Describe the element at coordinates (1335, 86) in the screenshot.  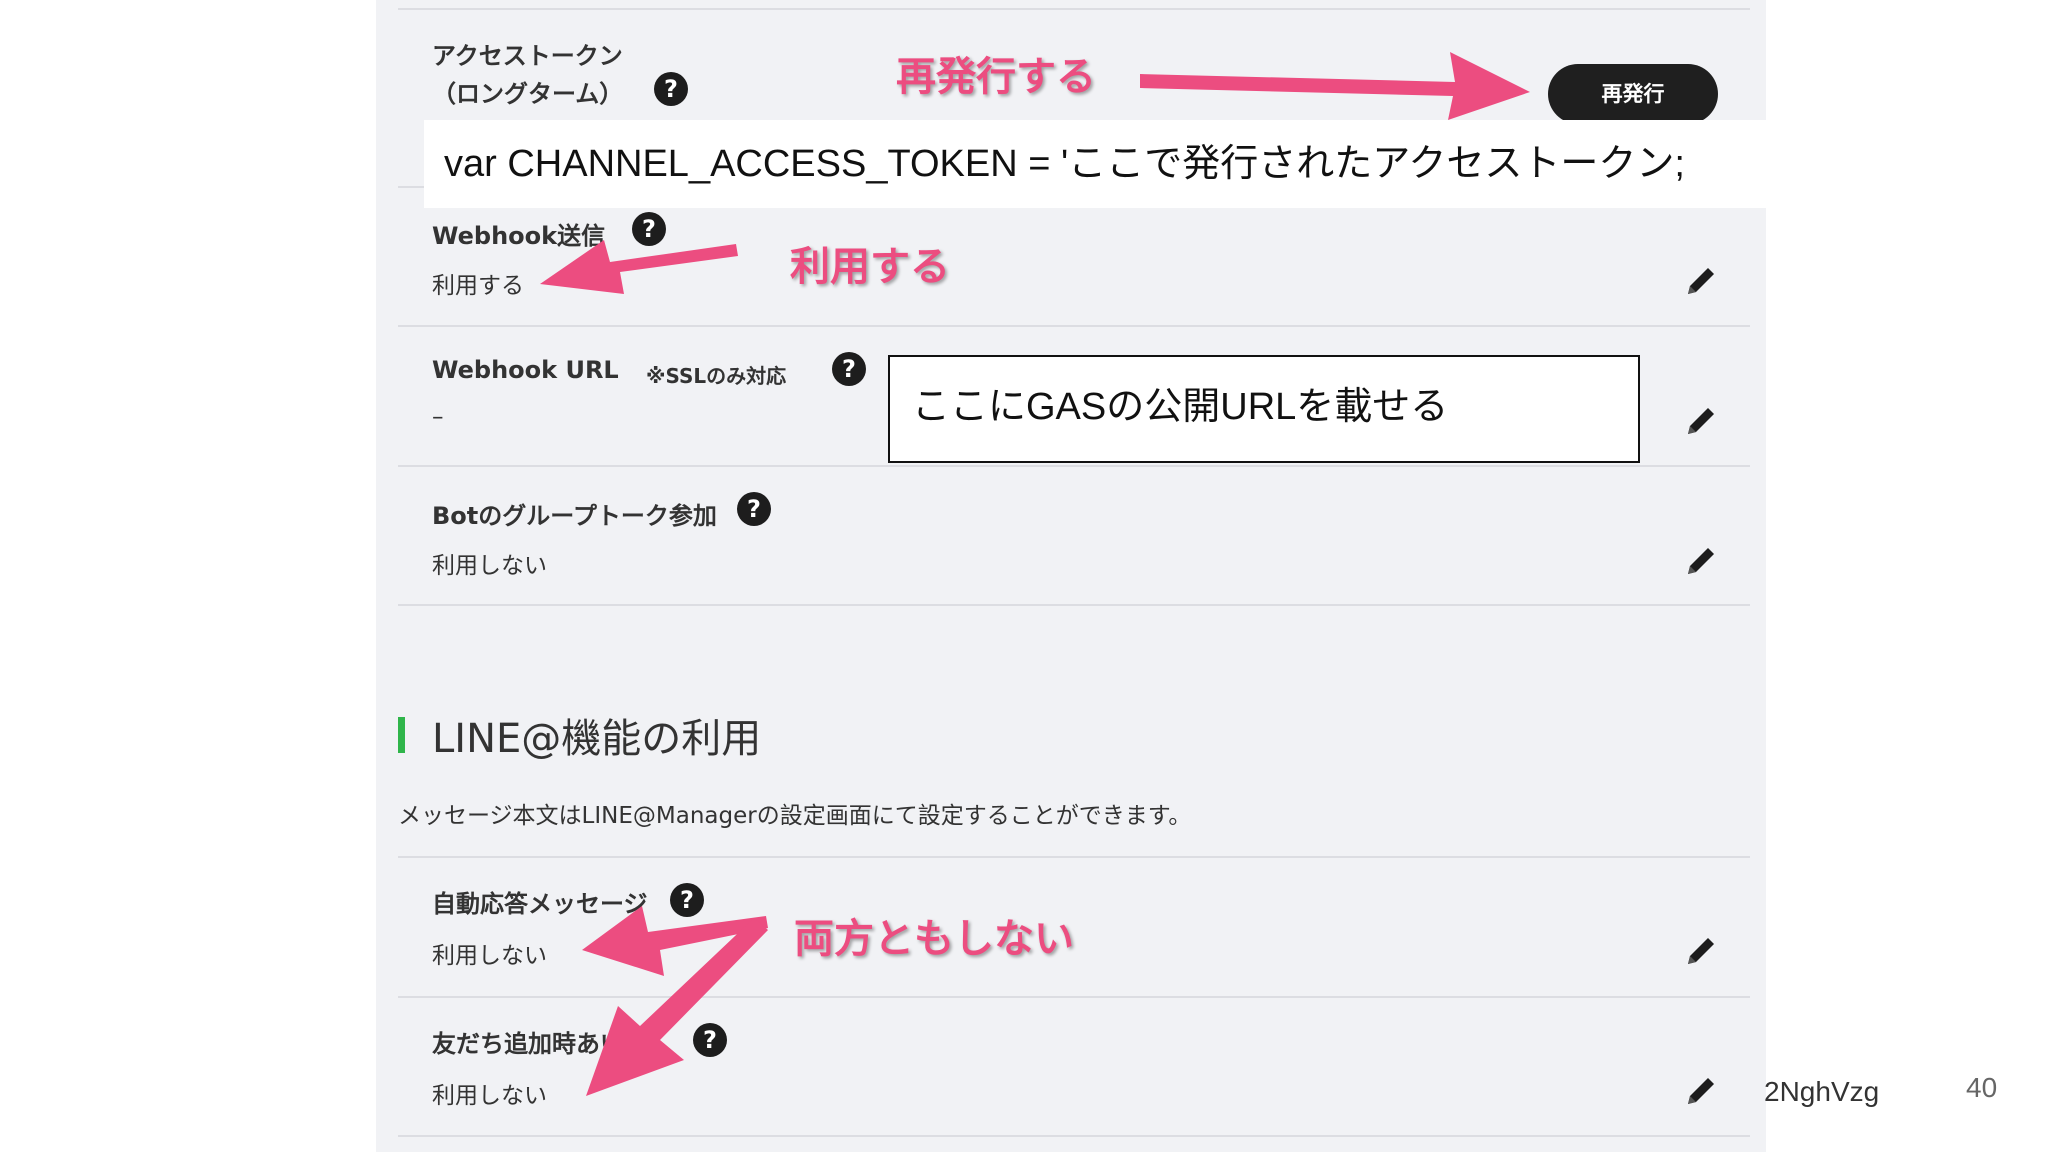
I see `arrow-to-reissue` at that location.